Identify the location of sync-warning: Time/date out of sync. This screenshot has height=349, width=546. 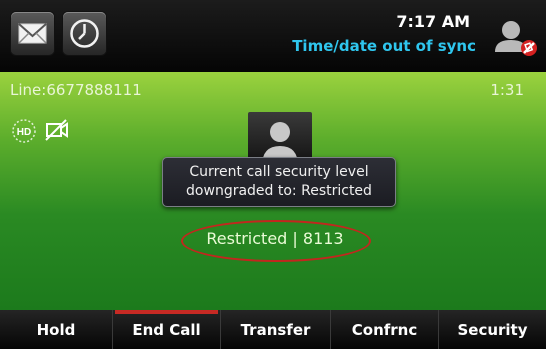
(384, 46).